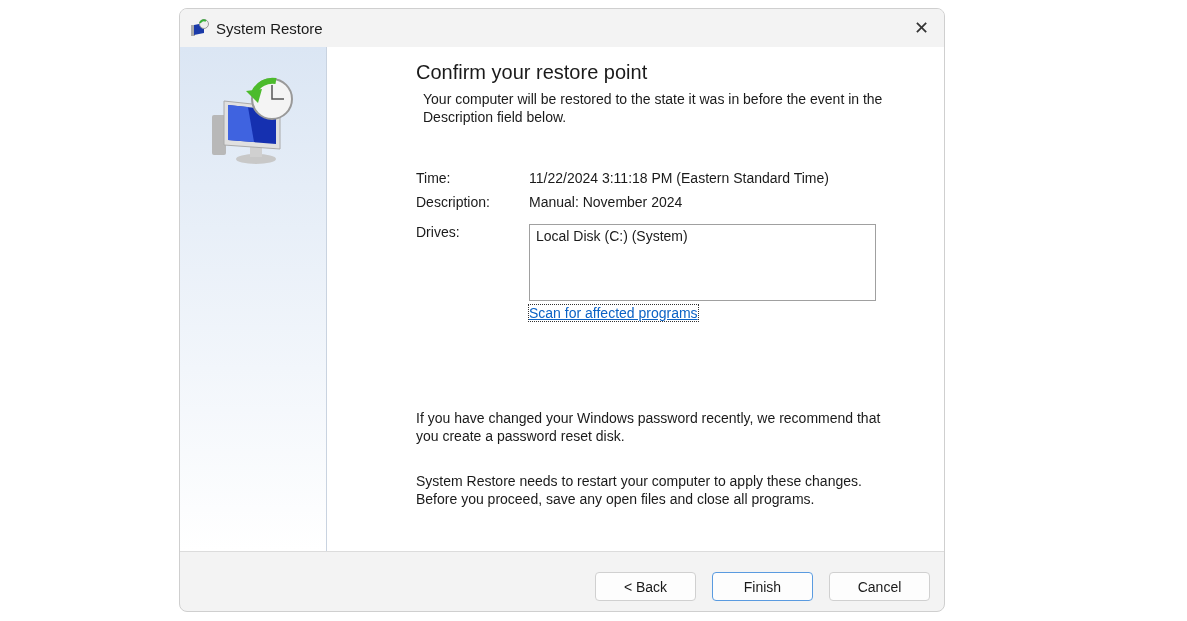 The width and height of the screenshot is (1187, 621). I want to click on note-text: If you have changed your Windows password recently, we recommend that you create a password reset disk., so click(649, 427).